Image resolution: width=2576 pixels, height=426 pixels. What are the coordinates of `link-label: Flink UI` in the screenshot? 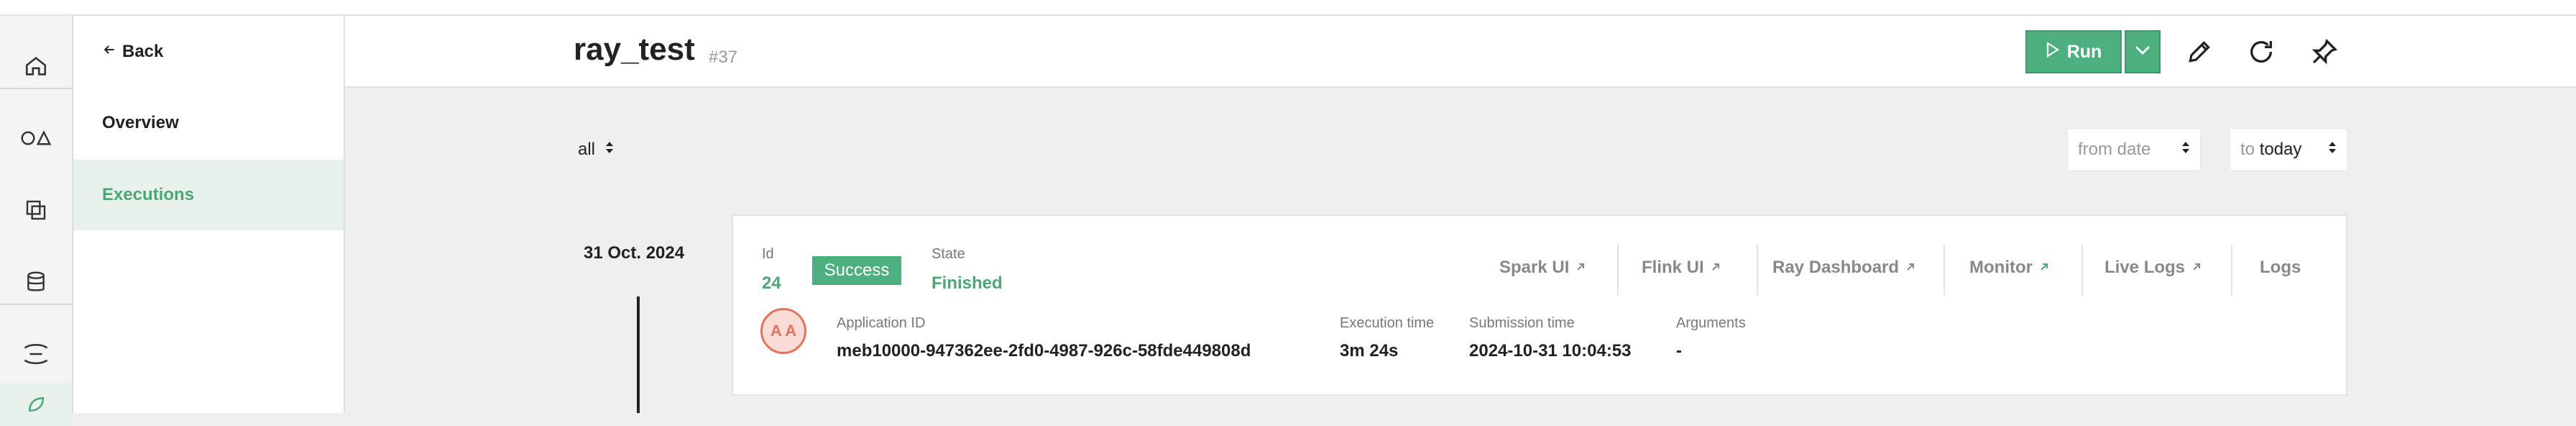 It's located at (1673, 267).